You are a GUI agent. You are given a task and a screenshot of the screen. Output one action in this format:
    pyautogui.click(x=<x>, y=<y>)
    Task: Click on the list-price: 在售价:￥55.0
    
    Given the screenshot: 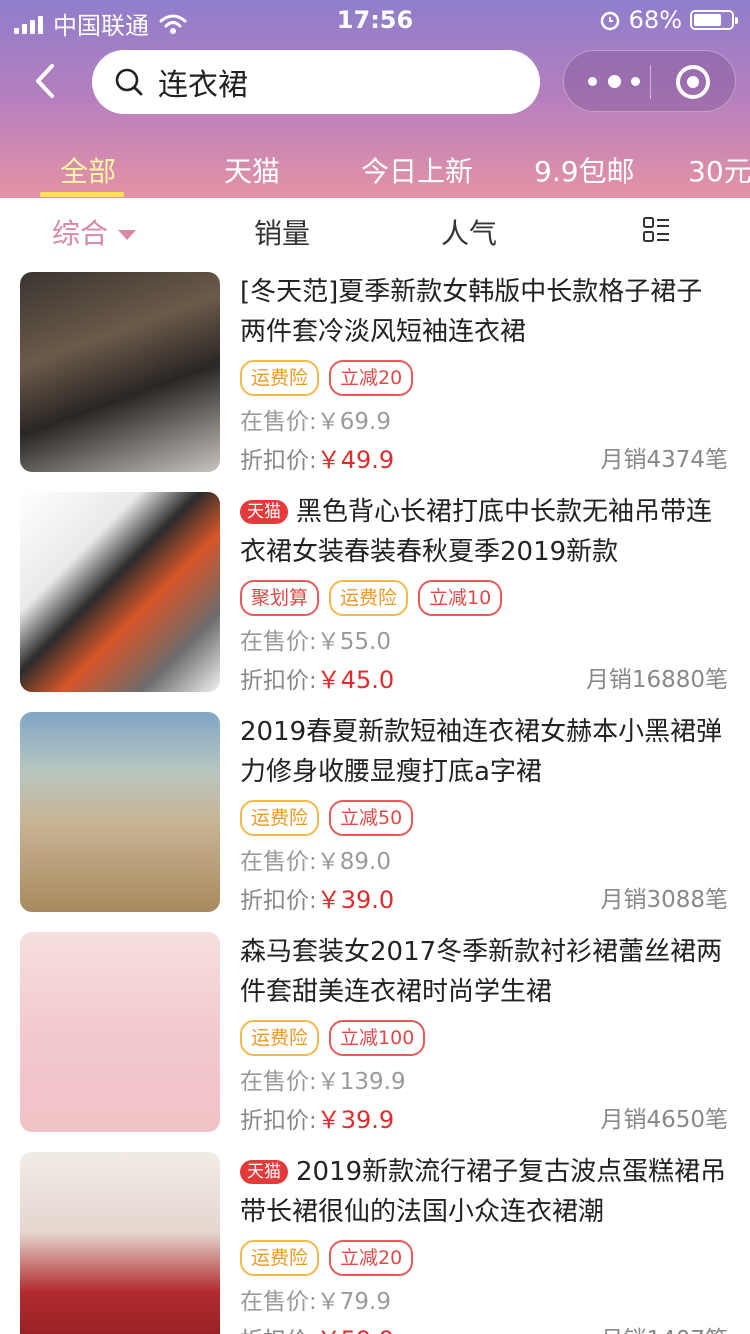 What is the action you would take?
    pyautogui.click(x=315, y=639)
    